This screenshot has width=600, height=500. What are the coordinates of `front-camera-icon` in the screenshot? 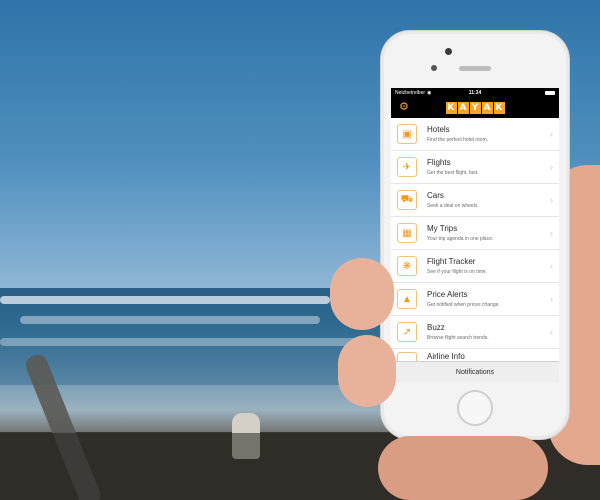 It's located at (448, 51).